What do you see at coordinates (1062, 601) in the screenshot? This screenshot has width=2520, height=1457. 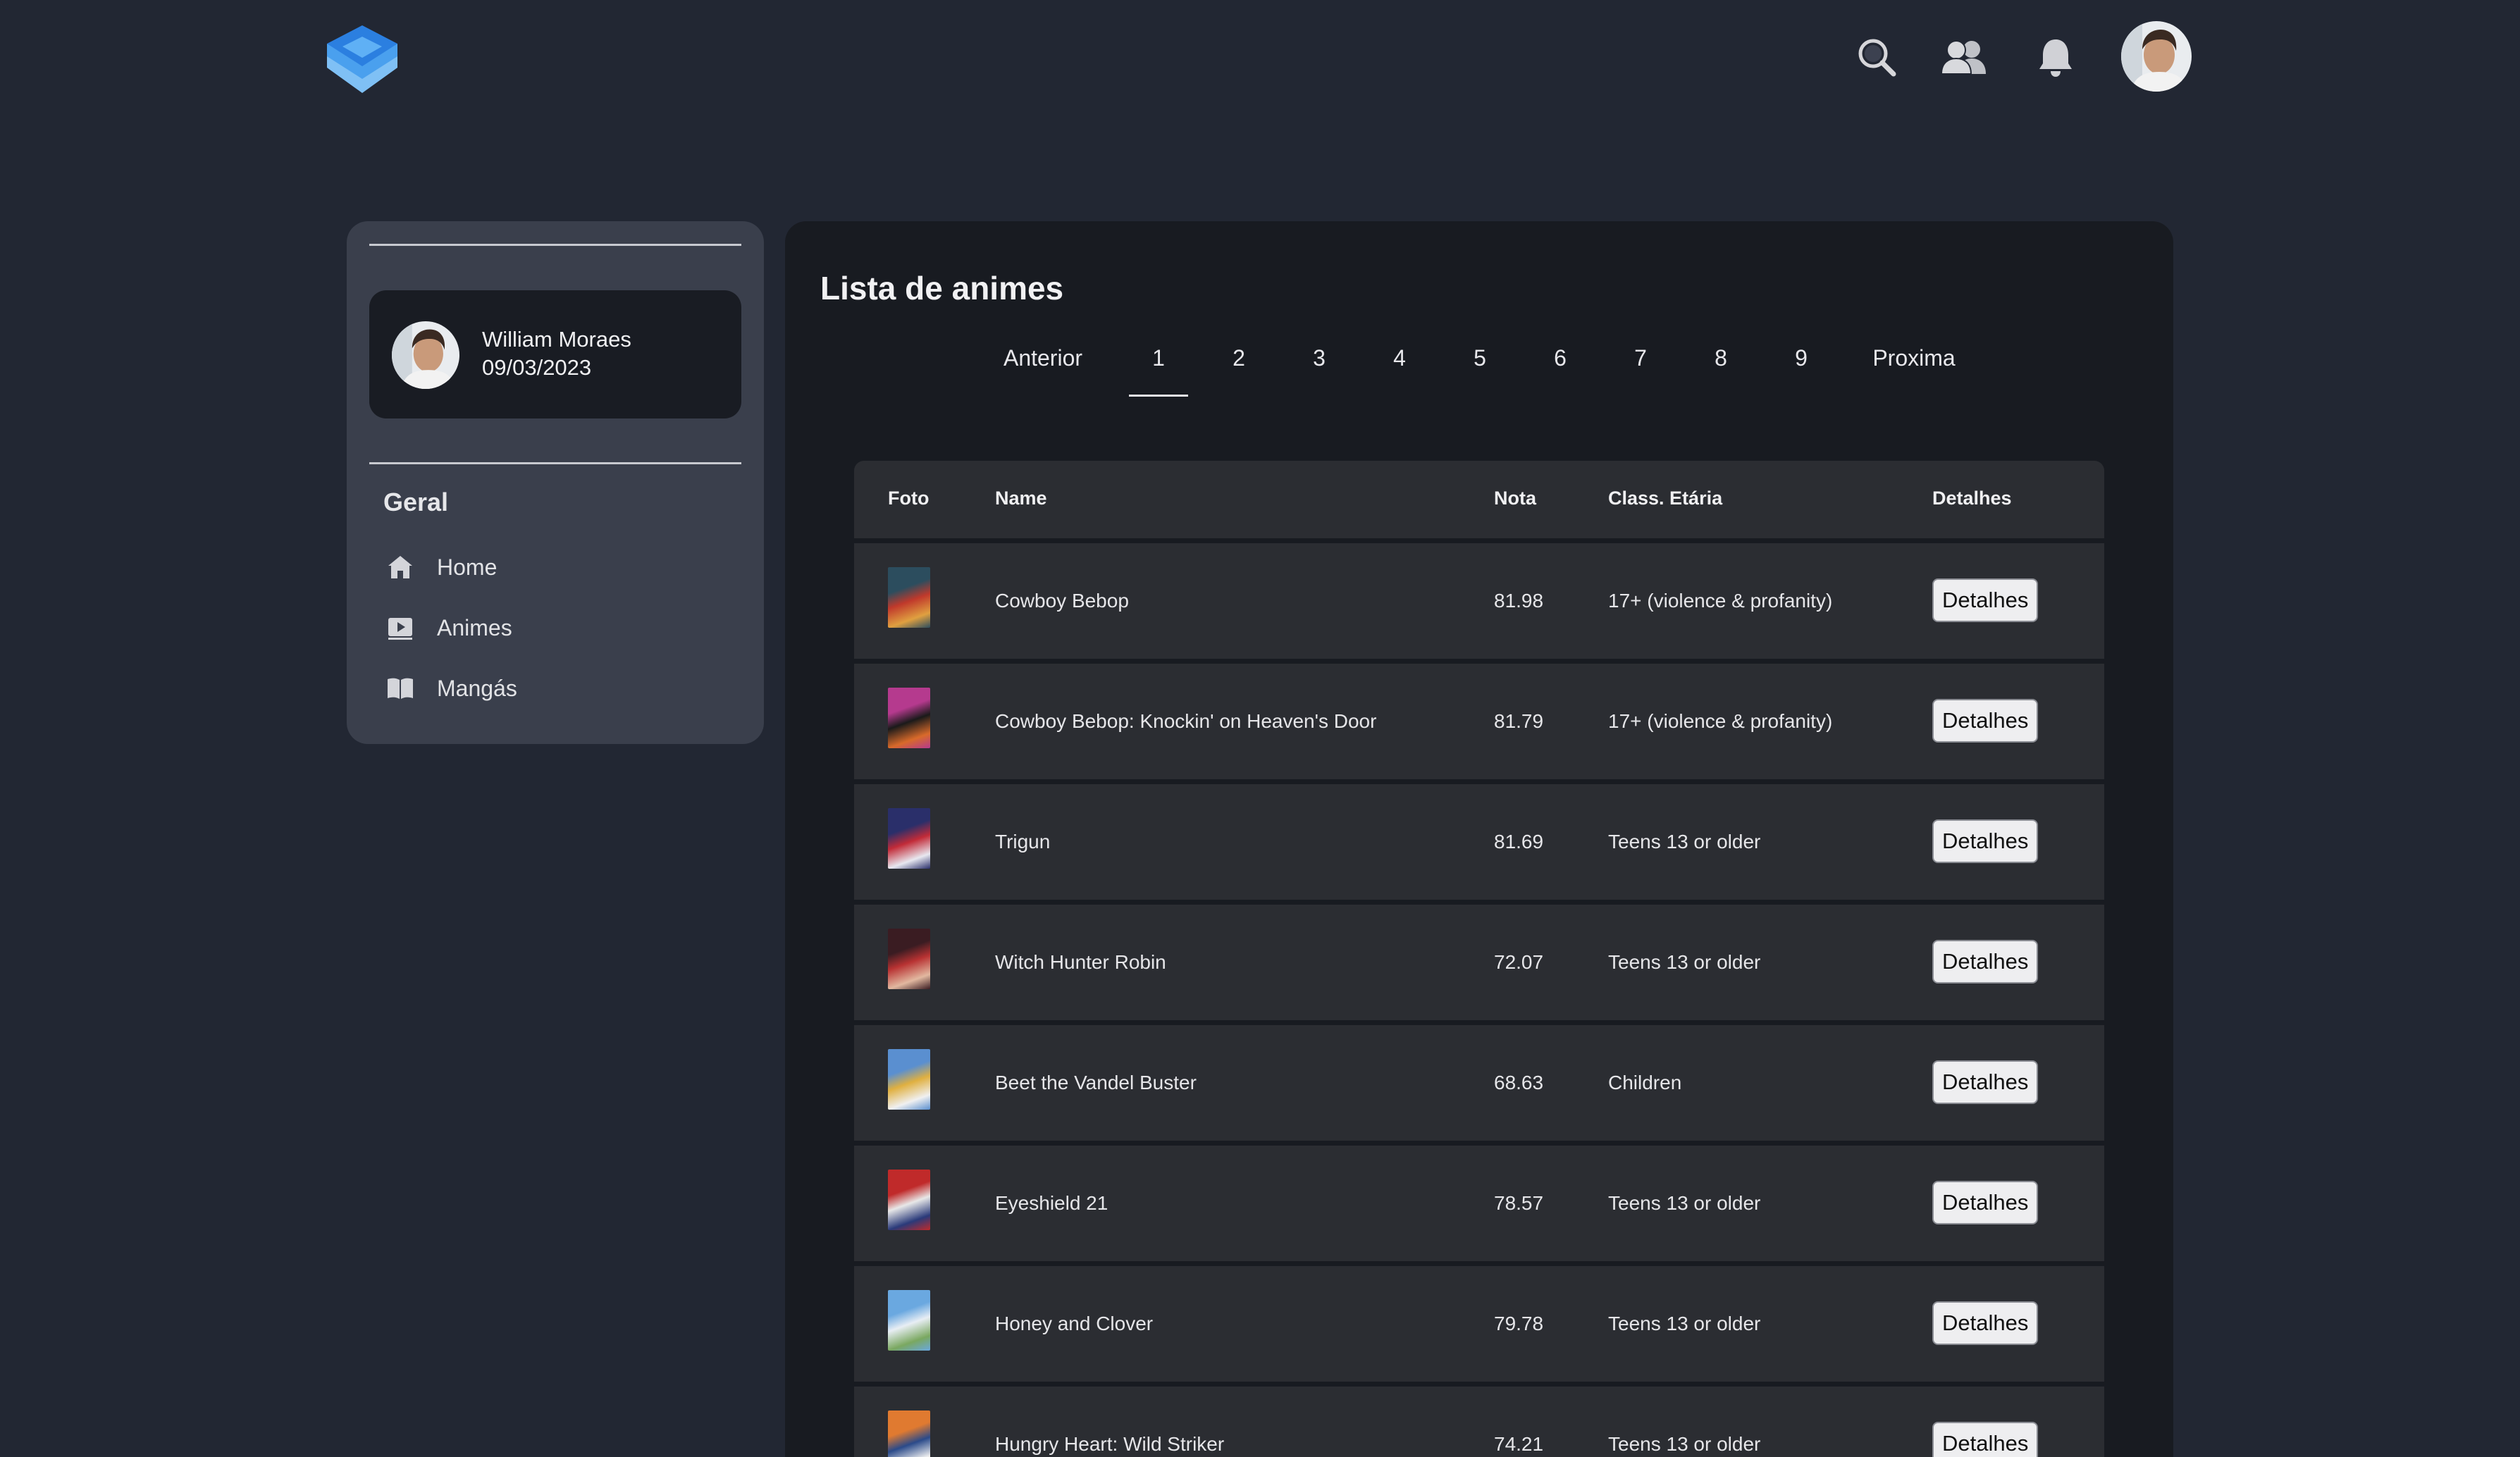 I see `anime-name: Cowboy Bebop` at bounding box center [1062, 601].